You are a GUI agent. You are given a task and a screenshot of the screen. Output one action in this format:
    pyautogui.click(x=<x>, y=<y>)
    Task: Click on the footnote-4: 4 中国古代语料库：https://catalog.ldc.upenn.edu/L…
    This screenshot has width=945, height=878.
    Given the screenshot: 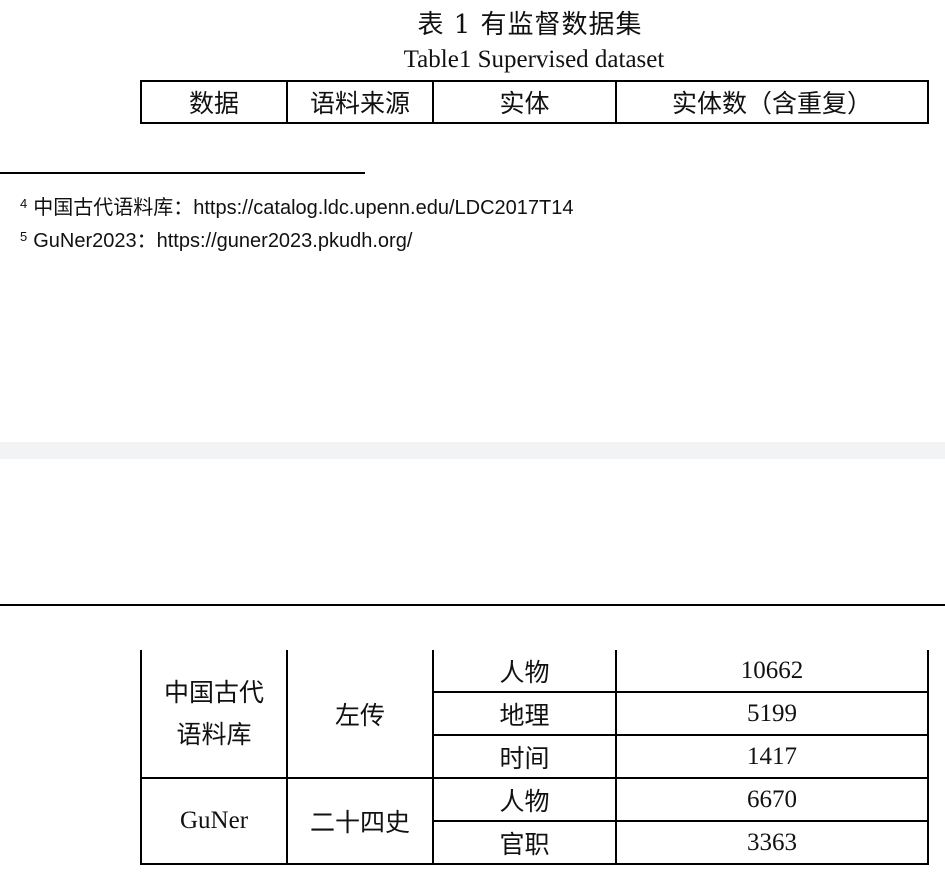 What is the action you would take?
    pyautogui.click(x=297, y=205)
    